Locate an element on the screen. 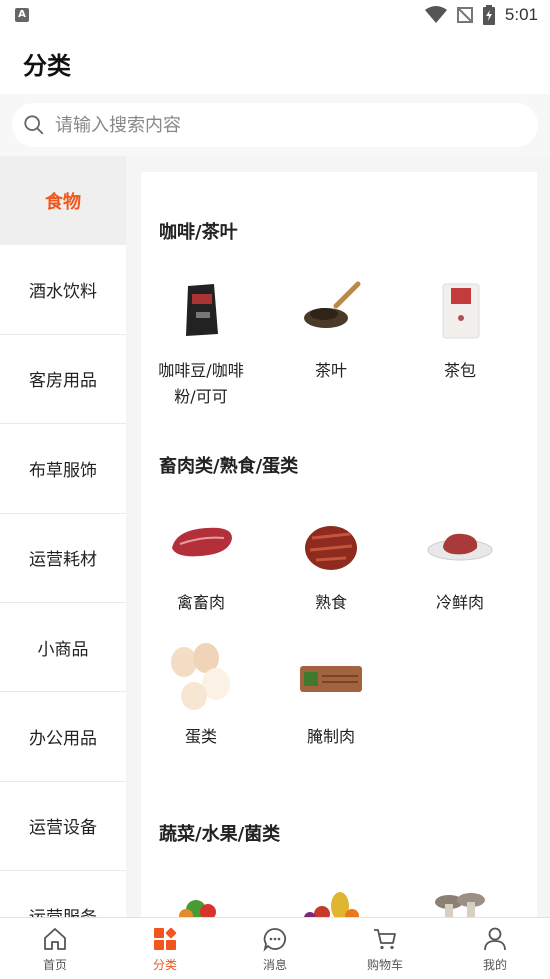 This screenshot has height=979, width=550. category-icon is located at coordinates (165, 938).